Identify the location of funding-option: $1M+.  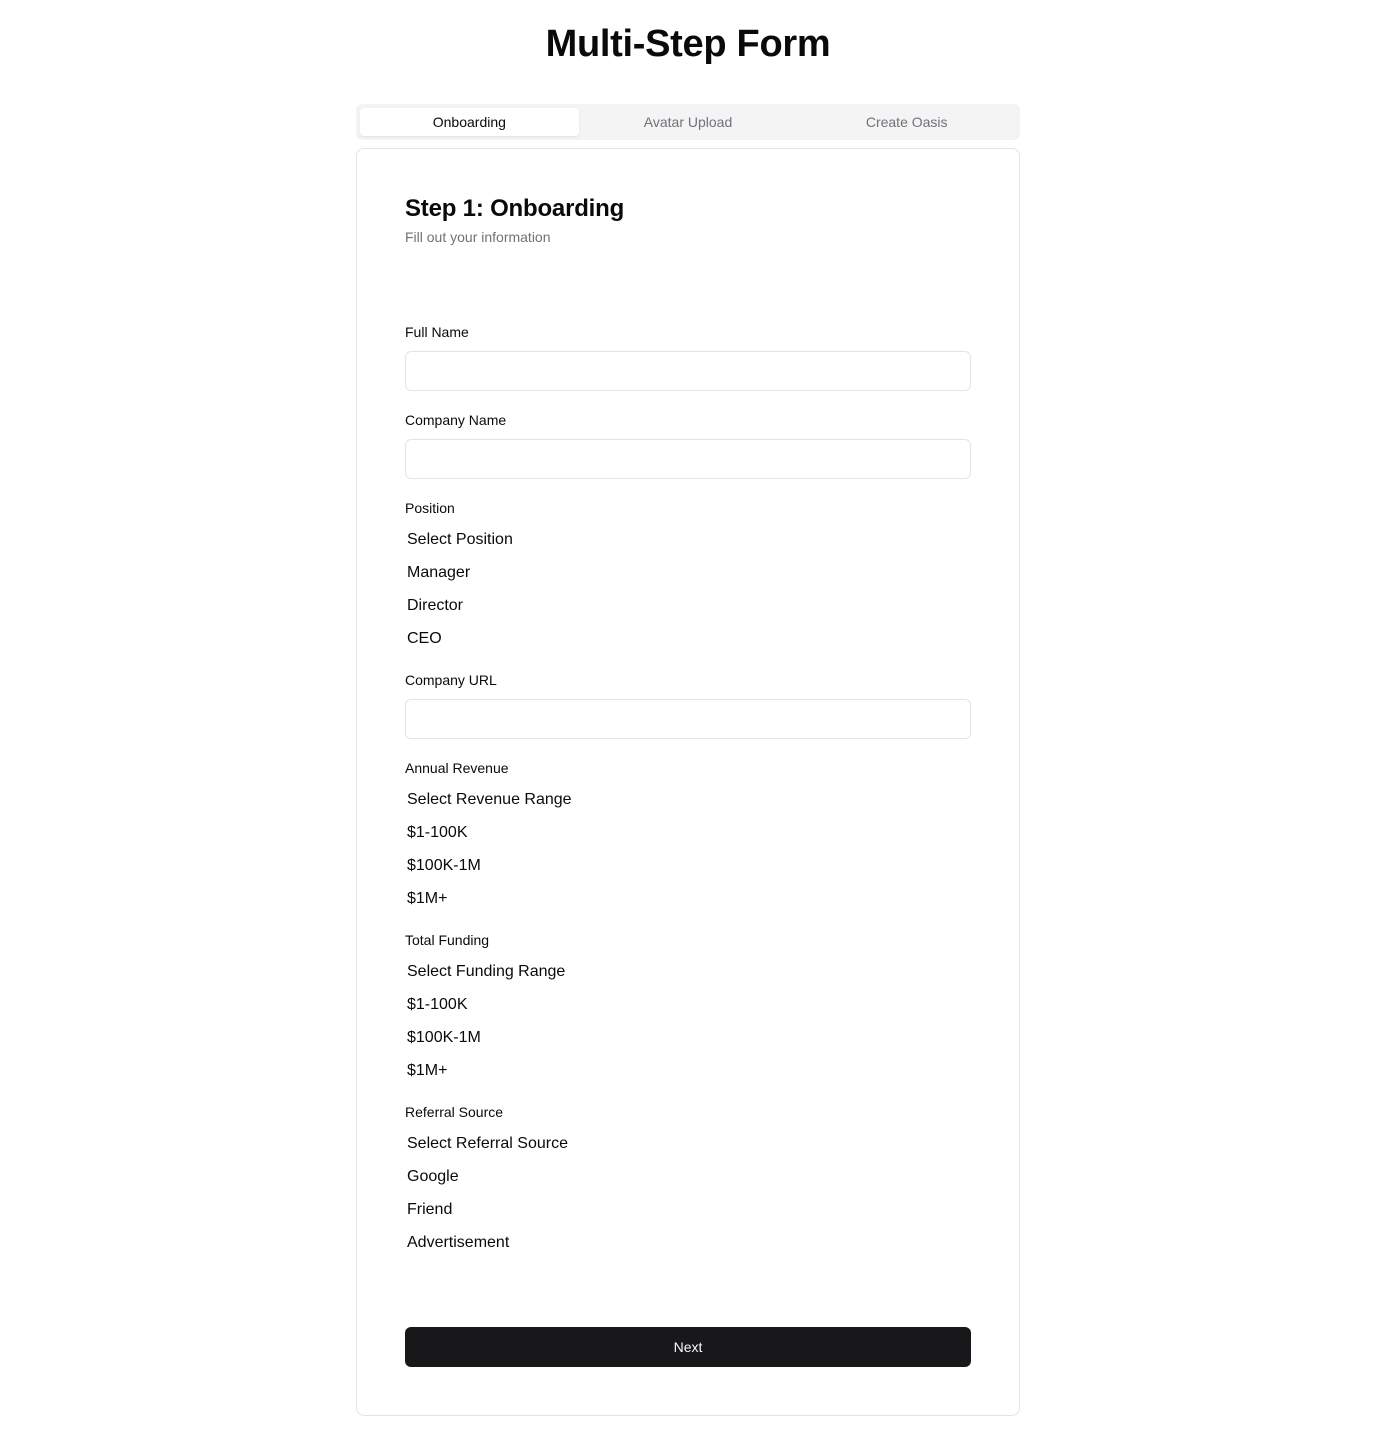
(486, 1070).